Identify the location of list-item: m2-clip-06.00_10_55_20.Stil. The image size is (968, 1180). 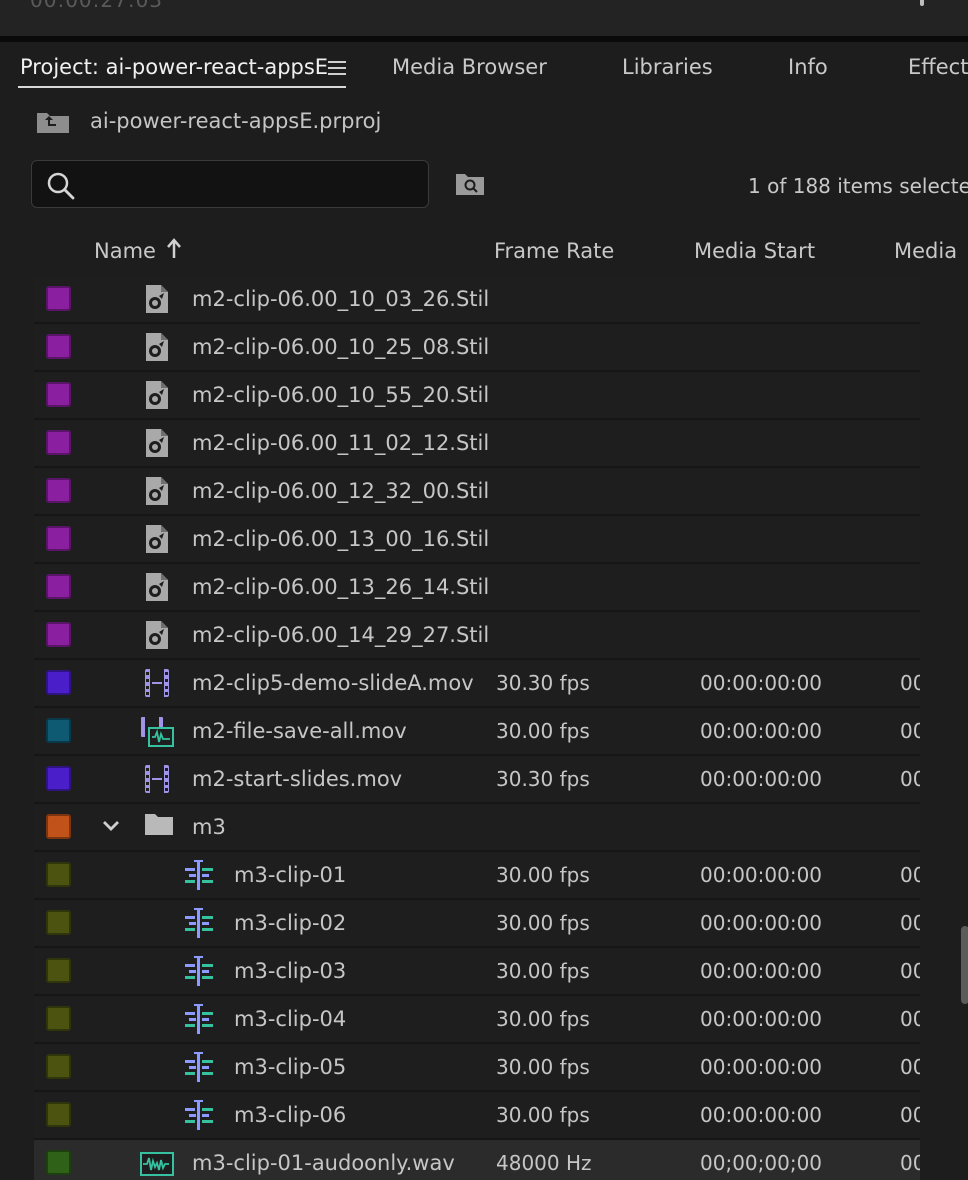
(477, 396).